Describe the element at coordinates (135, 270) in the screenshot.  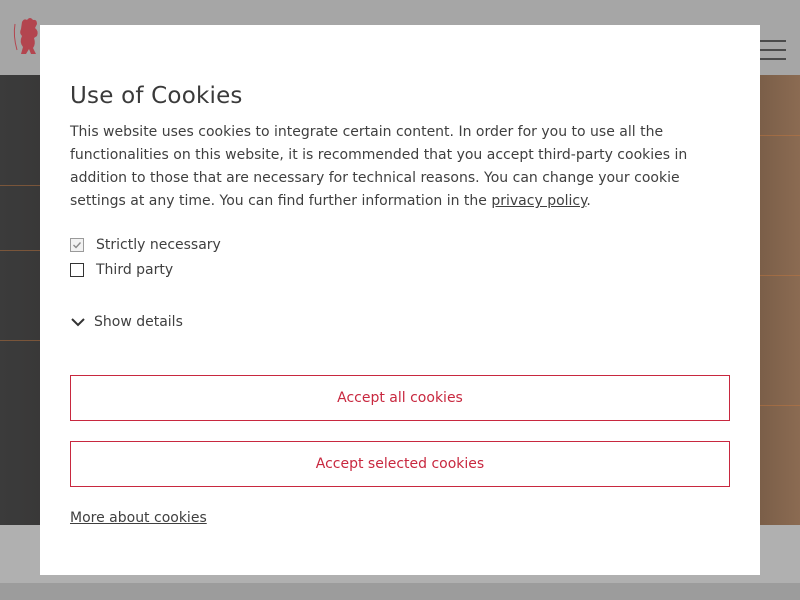
I see `third-party-label: Third party` at that location.